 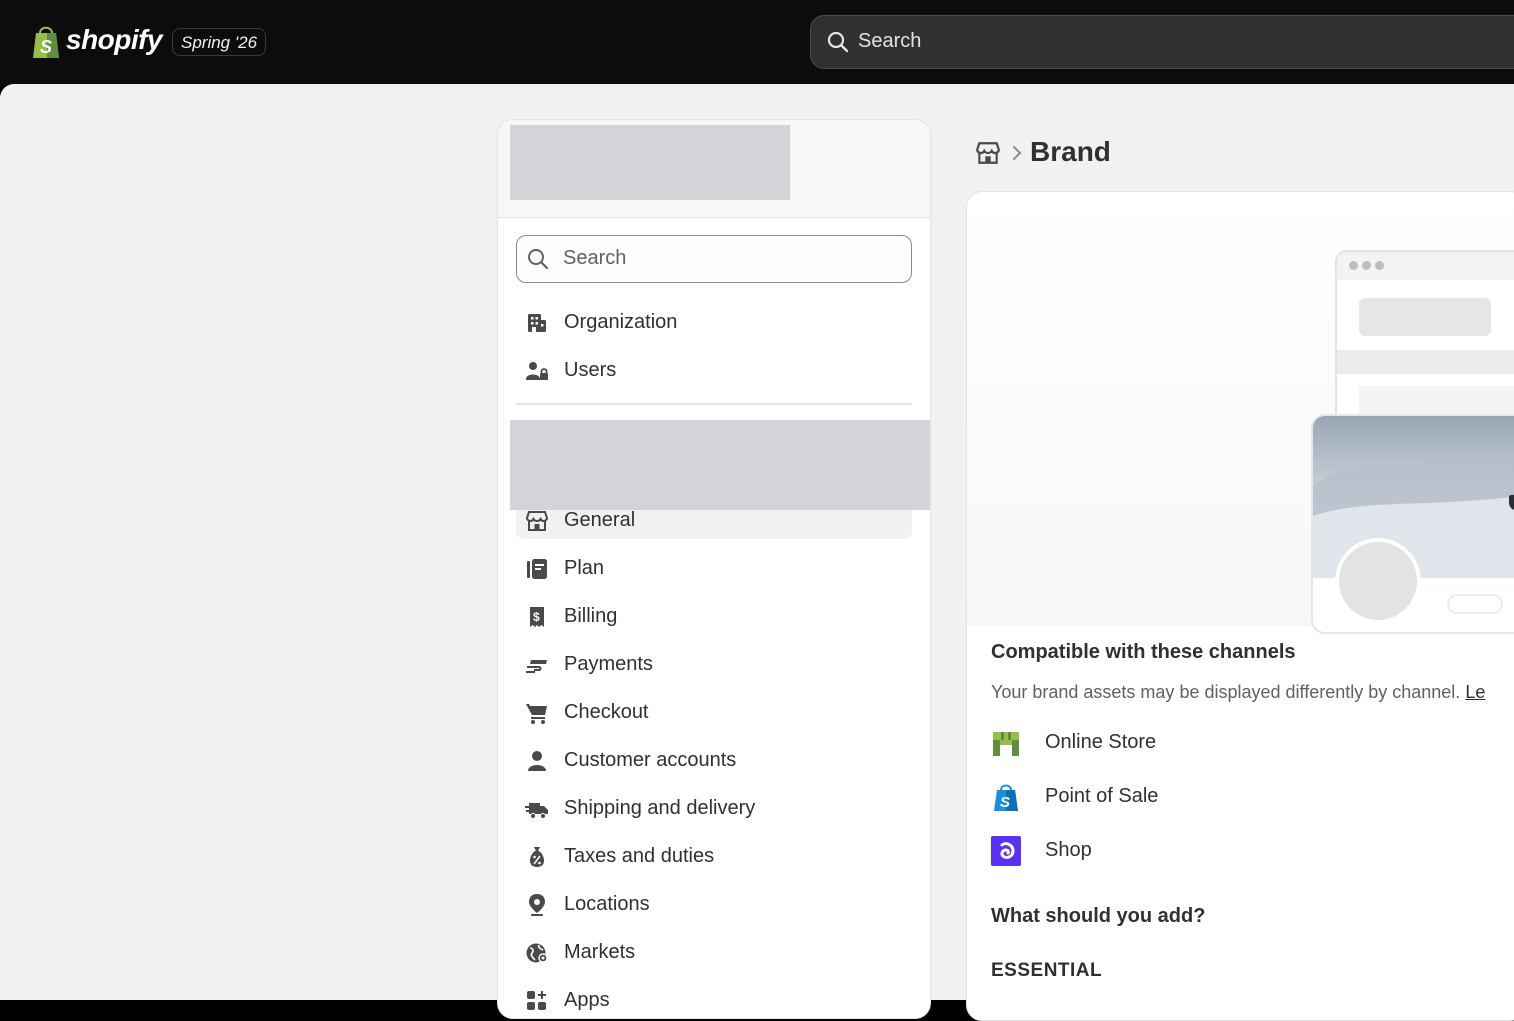 I want to click on sidebar-item-customer-accounts: Customer accounts, so click(x=714, y=761).